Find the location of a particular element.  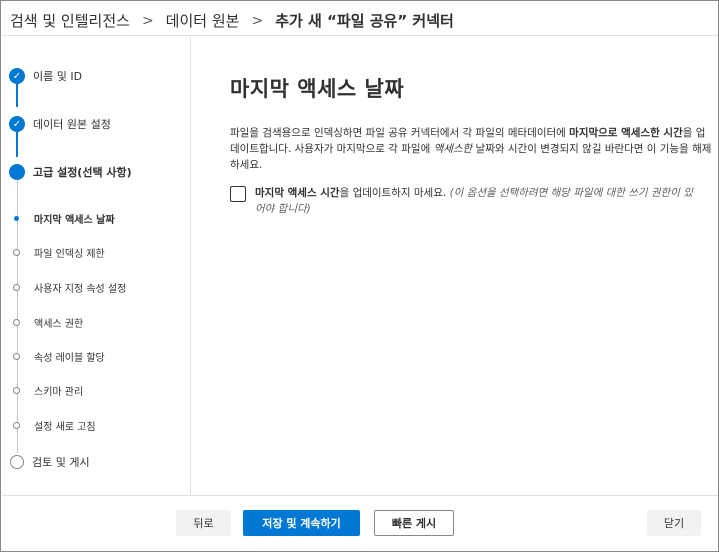

substep-active-dot-icon is located at coordinates (16, 218).